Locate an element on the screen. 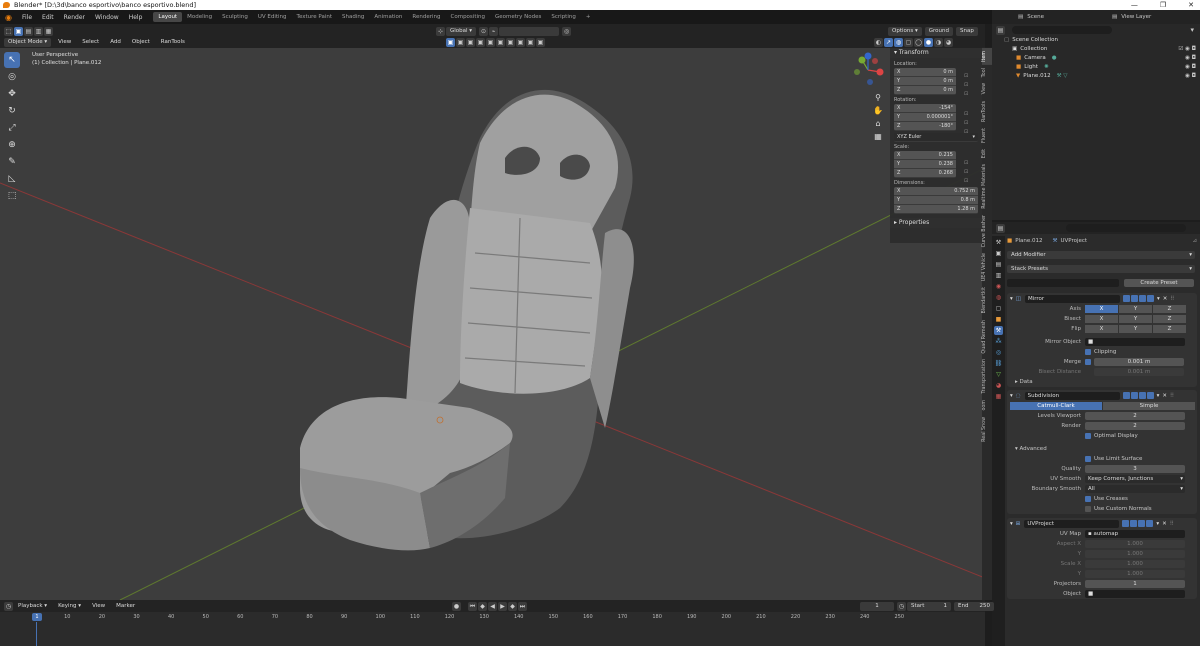 The image size is (1200, 646). rotation-y-field: Y 0.000001° is located at coordinates (925, 117).